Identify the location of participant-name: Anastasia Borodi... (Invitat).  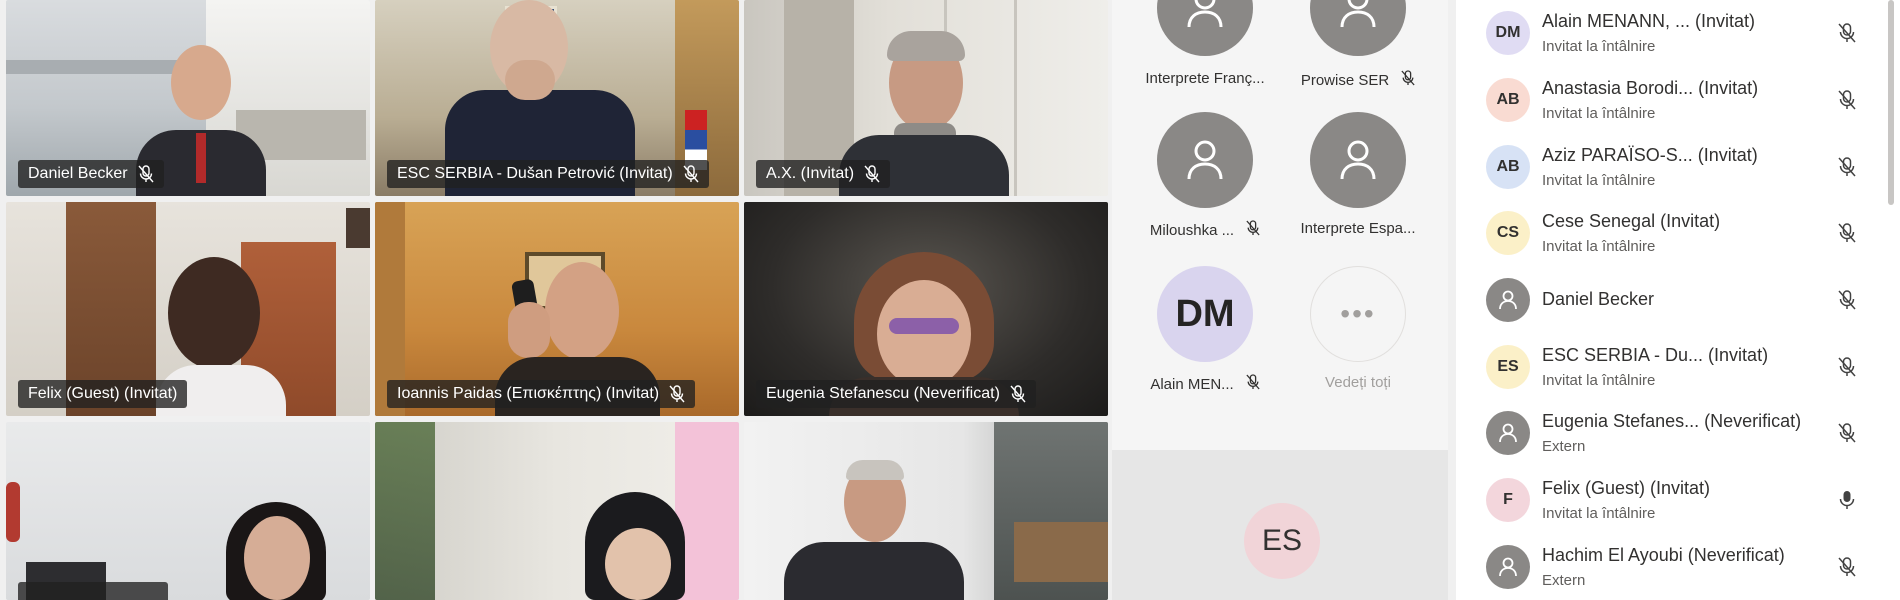
(1650, 88).